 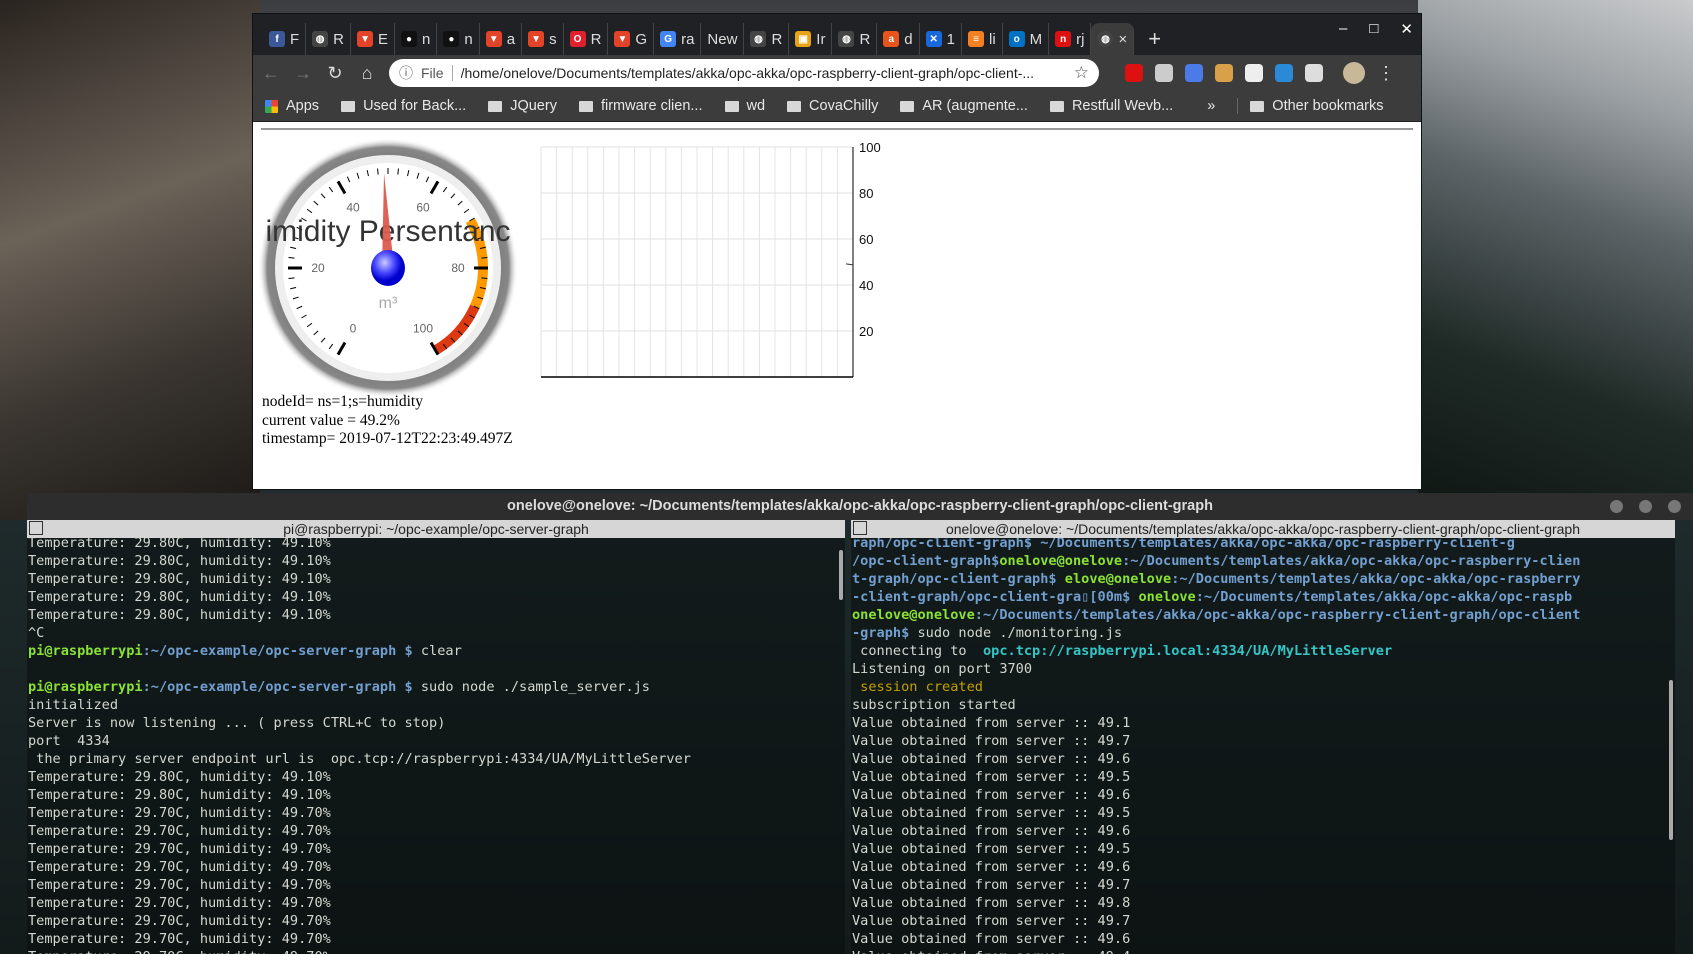 I want to click on terminal-text: Value obtained from server :: 49.1, so click(x=991, y=723).